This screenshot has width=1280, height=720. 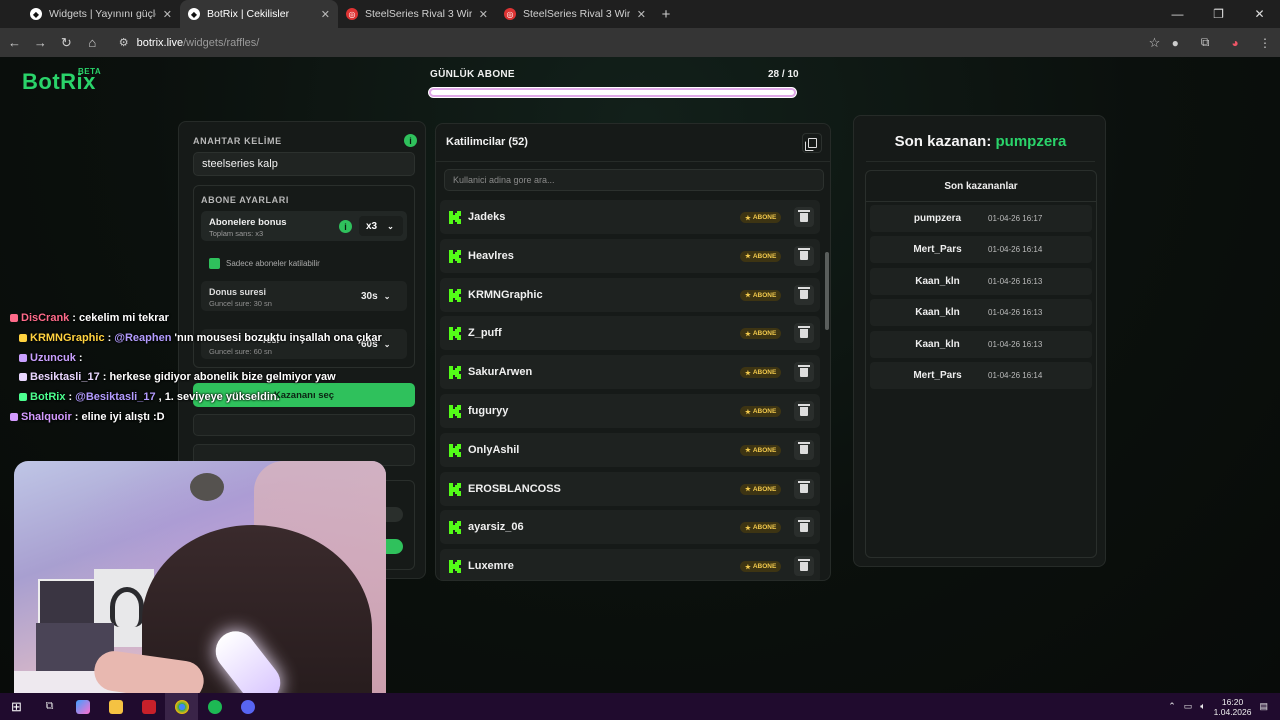 I want to click on url-host: botrix.live, so click(x=160, y=42).